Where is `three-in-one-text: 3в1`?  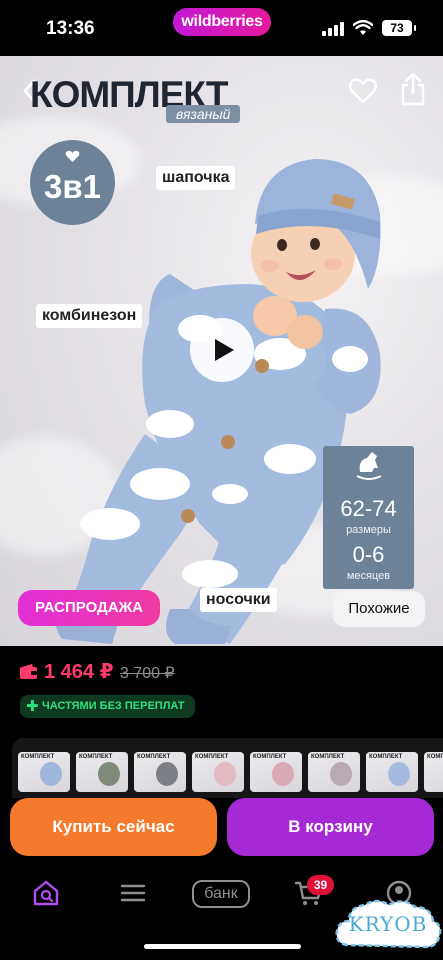 three-in-one-text: 3в1 is located at coordinates (72, 186).